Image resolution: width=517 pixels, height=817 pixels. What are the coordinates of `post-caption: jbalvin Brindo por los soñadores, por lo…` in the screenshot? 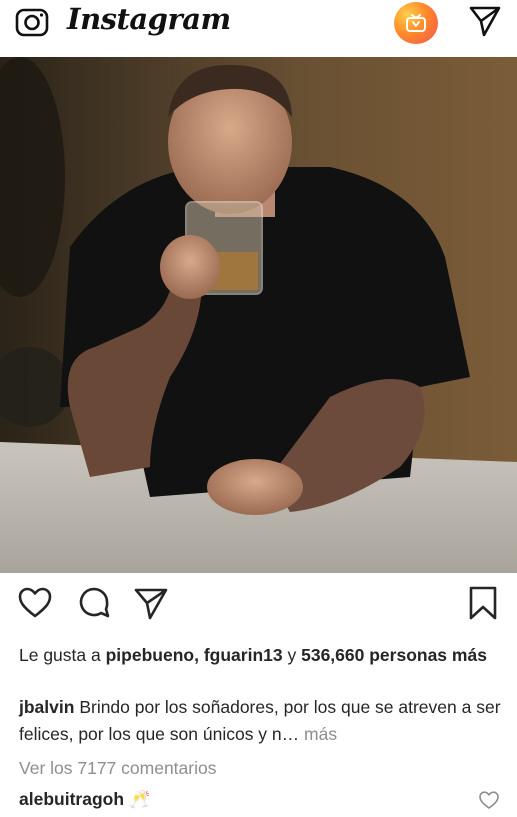 It's located at (261, 721).